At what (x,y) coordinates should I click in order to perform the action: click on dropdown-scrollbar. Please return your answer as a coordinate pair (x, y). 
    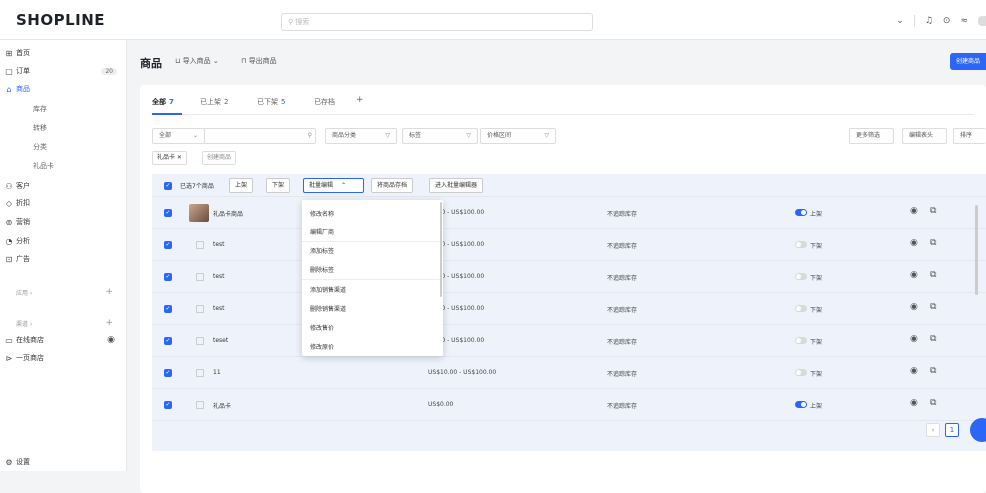
    Looking at the image, I should click on (441, 249).